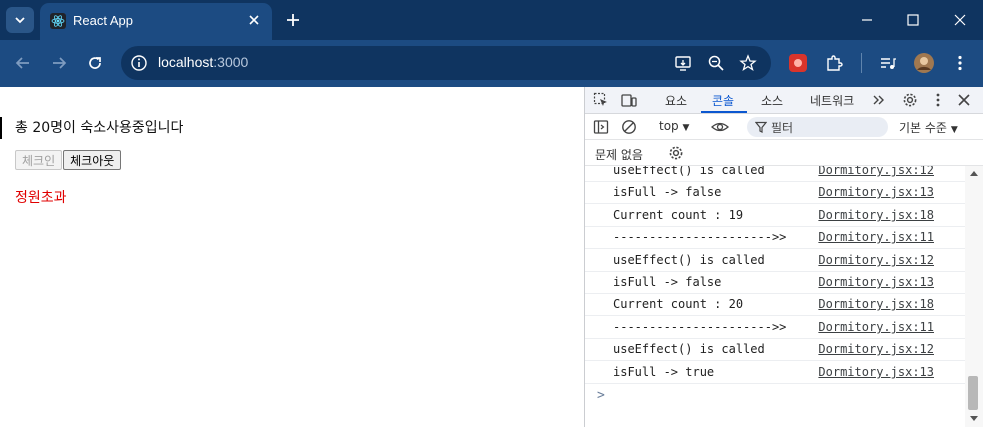  Describe the element at coordinates (784, 153) in the screenshot. I see `issues-bar: 문제 없음` at that location.